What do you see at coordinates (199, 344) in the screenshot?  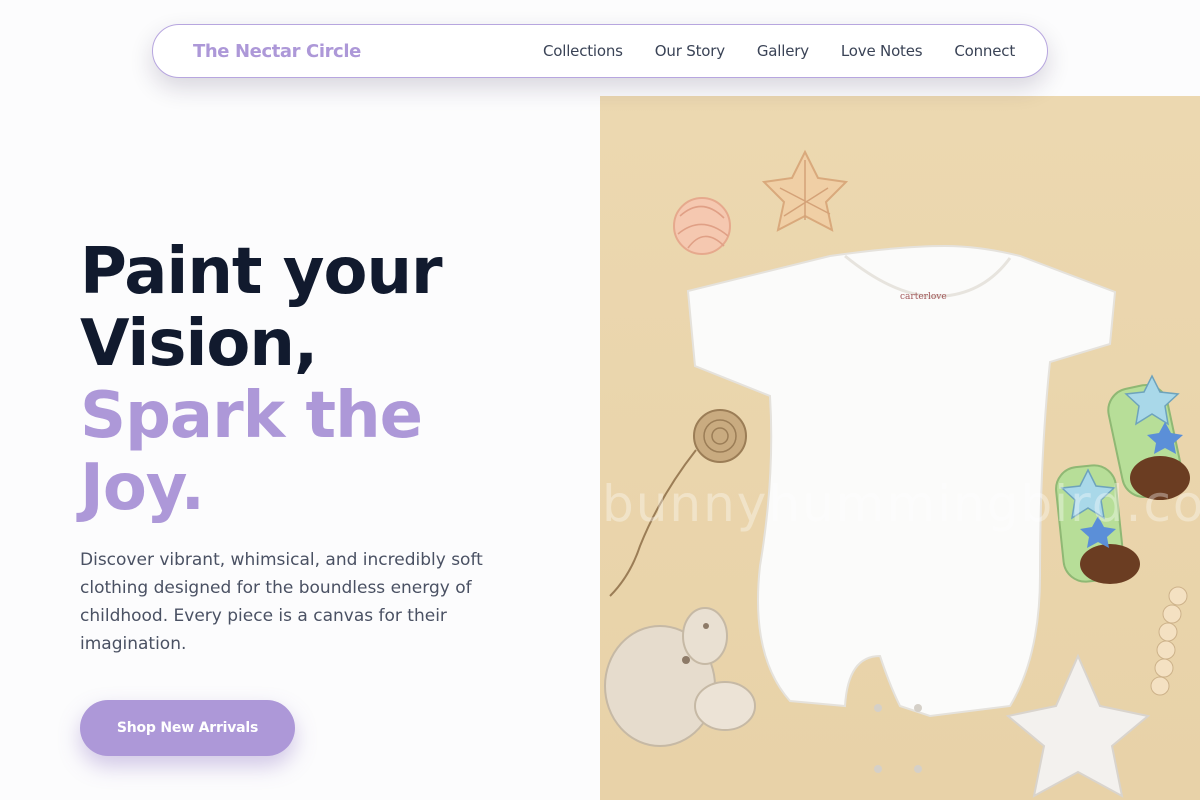 I see `headline-line-2: Vision,` at bounding box center [199, 344].